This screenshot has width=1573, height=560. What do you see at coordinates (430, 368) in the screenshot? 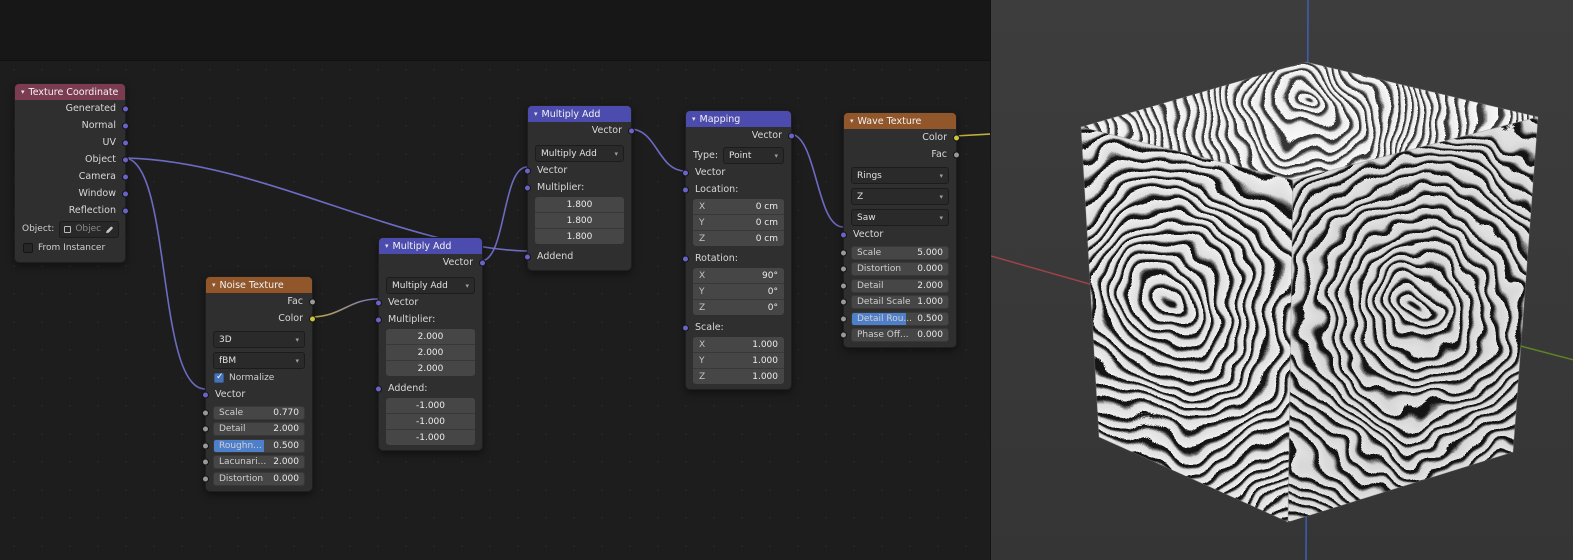
I see `vector-field-z: 2.000` at bounding box center [430, 368].